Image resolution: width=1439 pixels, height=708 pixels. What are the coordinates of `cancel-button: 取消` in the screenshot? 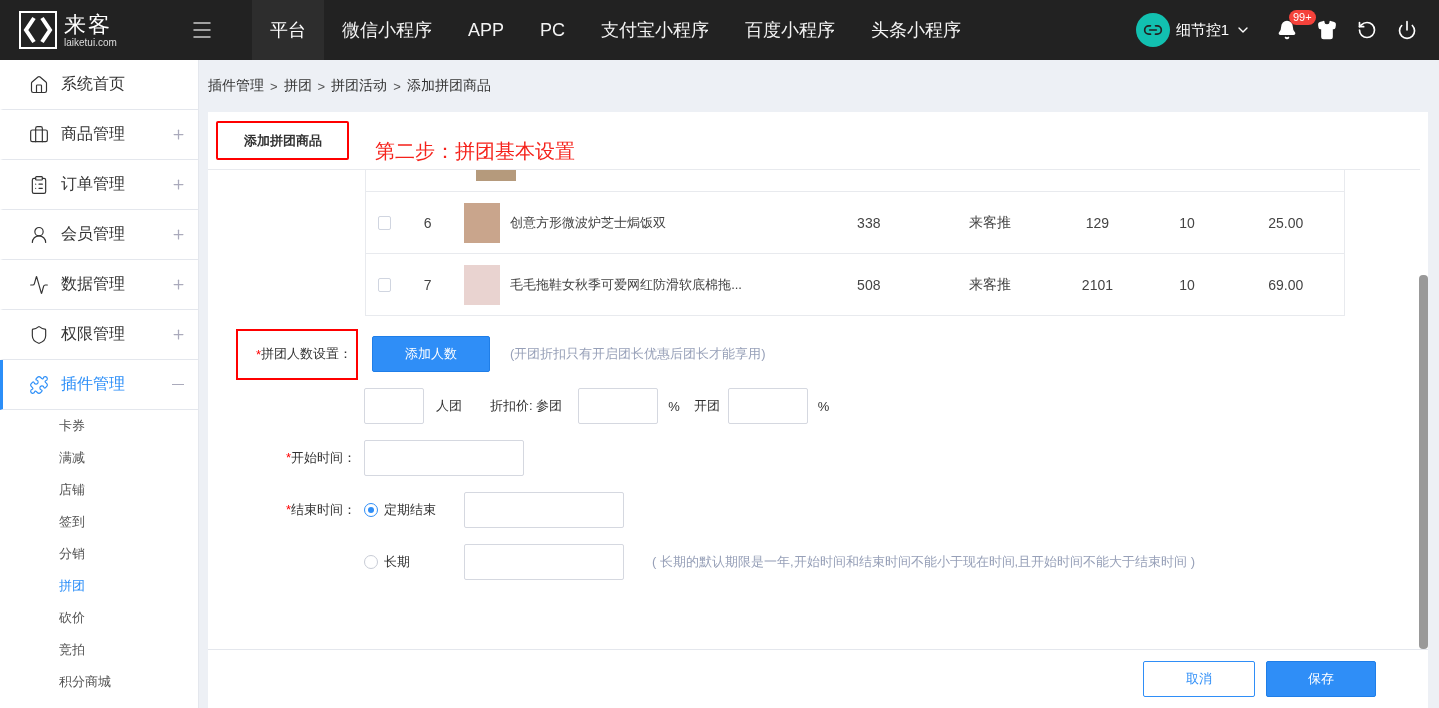 It's located at (1199, 679).